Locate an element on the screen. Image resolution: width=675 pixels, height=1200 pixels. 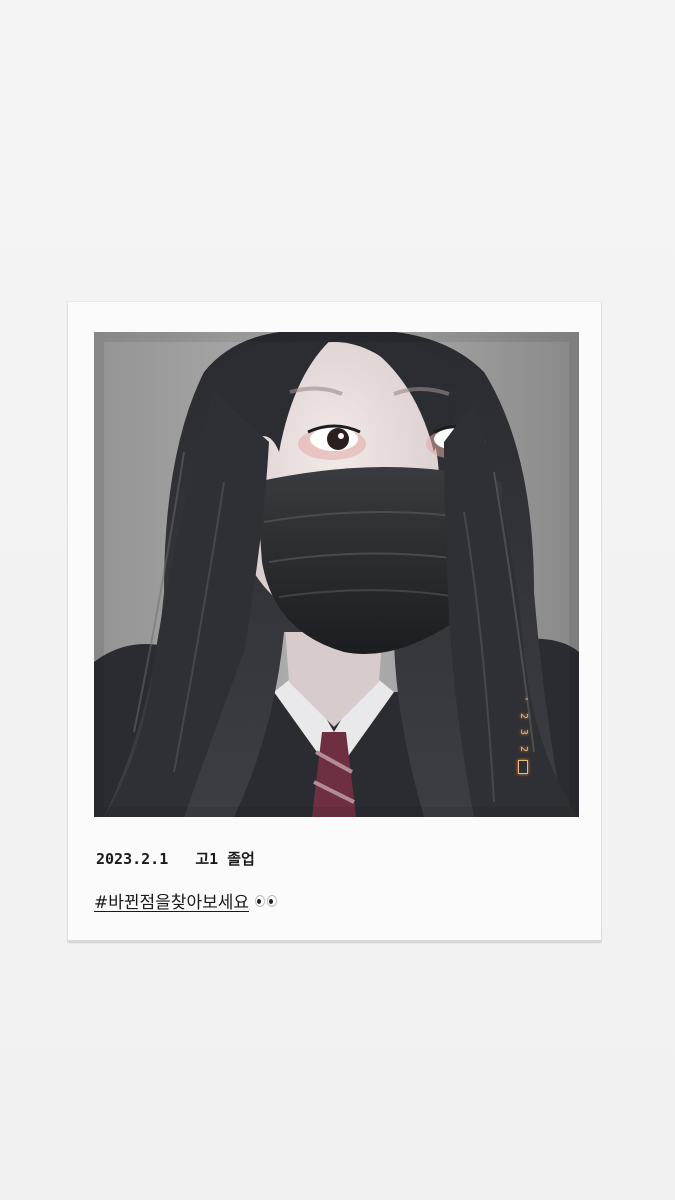
date-stamp-box is located at coordinates (523, 767).